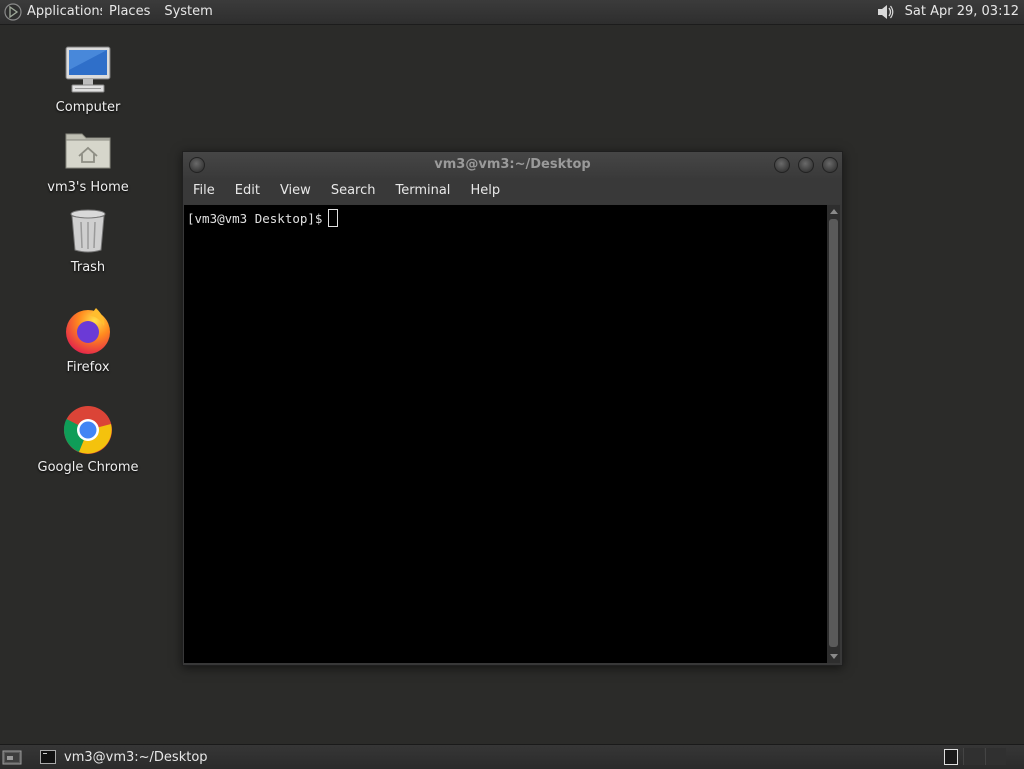 Image resolution: width=1024 pixels, height=769 pixels. I want to click on terminal-prompt: [vm3@vm3 Desktop]$, so click(255, 218).